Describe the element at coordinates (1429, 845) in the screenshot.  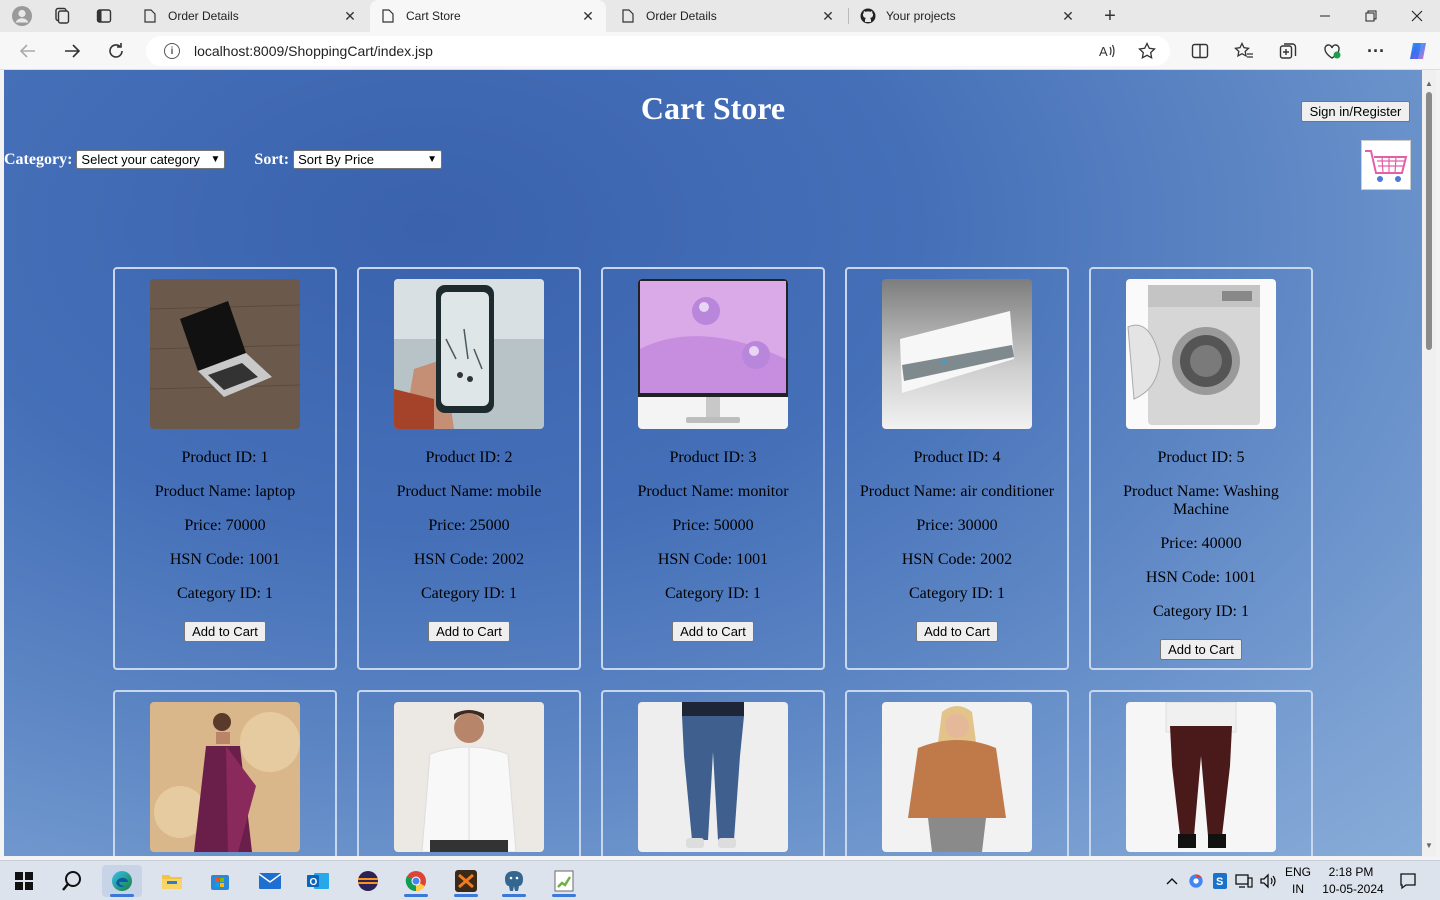
I see `scroll-down-icon: ▼` at that location.